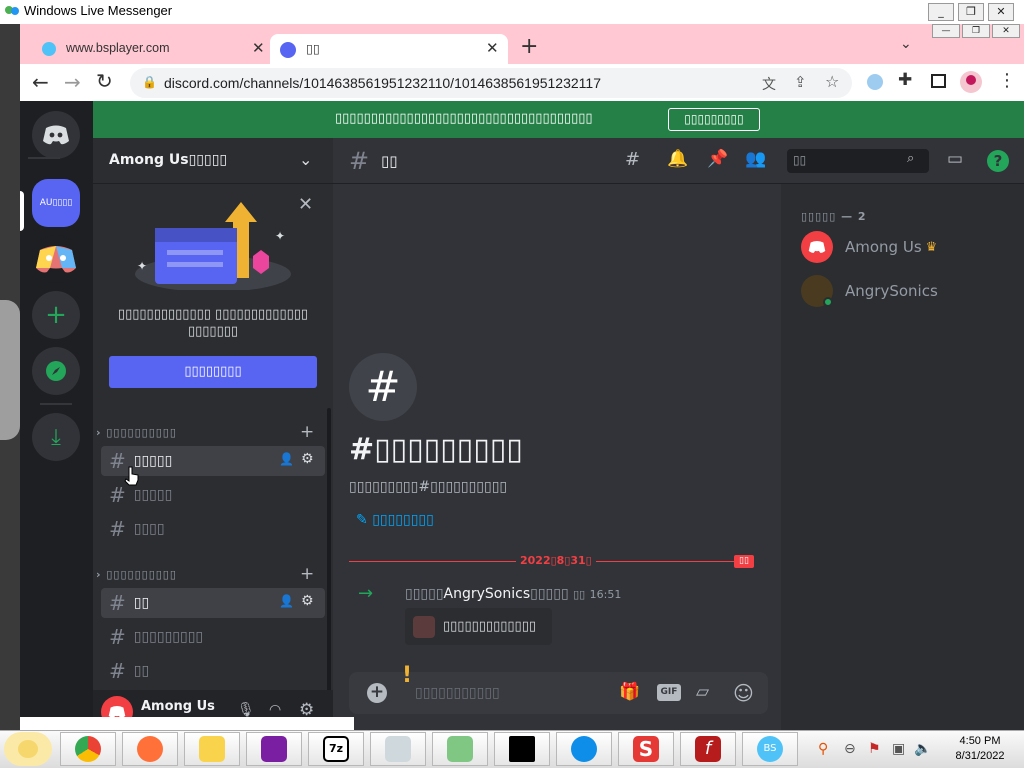 The width and height of the screenshot is (1024, 768). What do you see at coordinates (971, 12) in the screenshot?
I see `restore-button: ❐` at bounding box center [971, 12].